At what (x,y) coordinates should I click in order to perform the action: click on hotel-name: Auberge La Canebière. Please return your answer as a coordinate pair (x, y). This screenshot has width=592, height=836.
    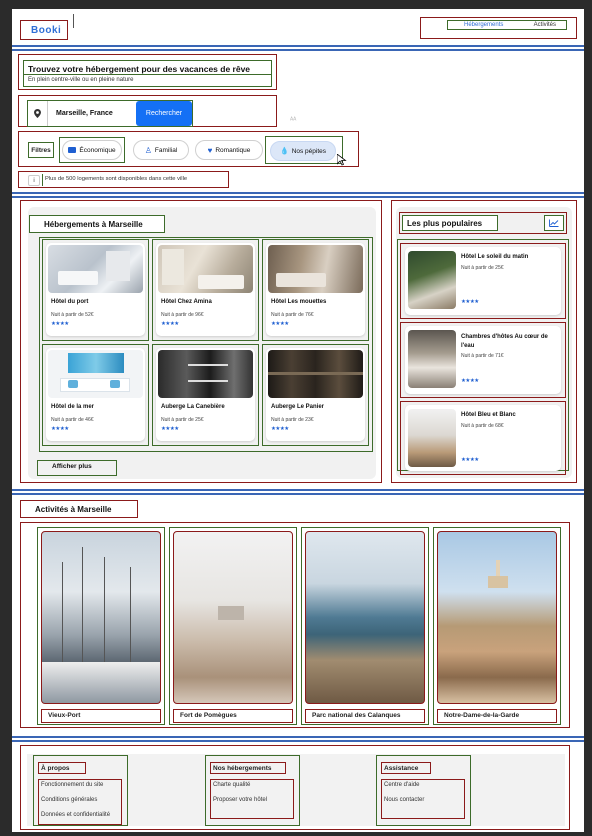
    Looking at the image, I should click on (193, 407).